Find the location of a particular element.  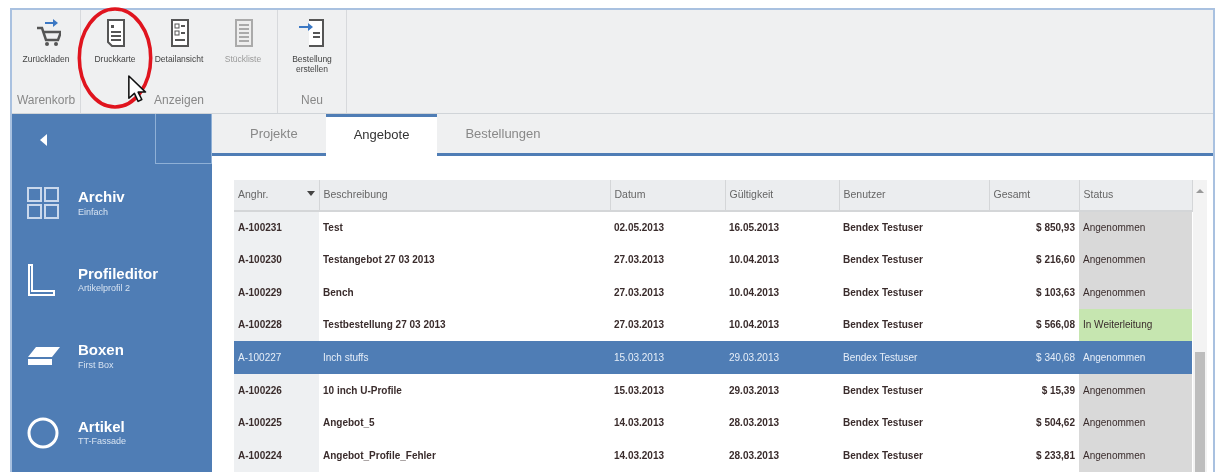

column-header: Gültigkeit is located at coordinates (782, 195).